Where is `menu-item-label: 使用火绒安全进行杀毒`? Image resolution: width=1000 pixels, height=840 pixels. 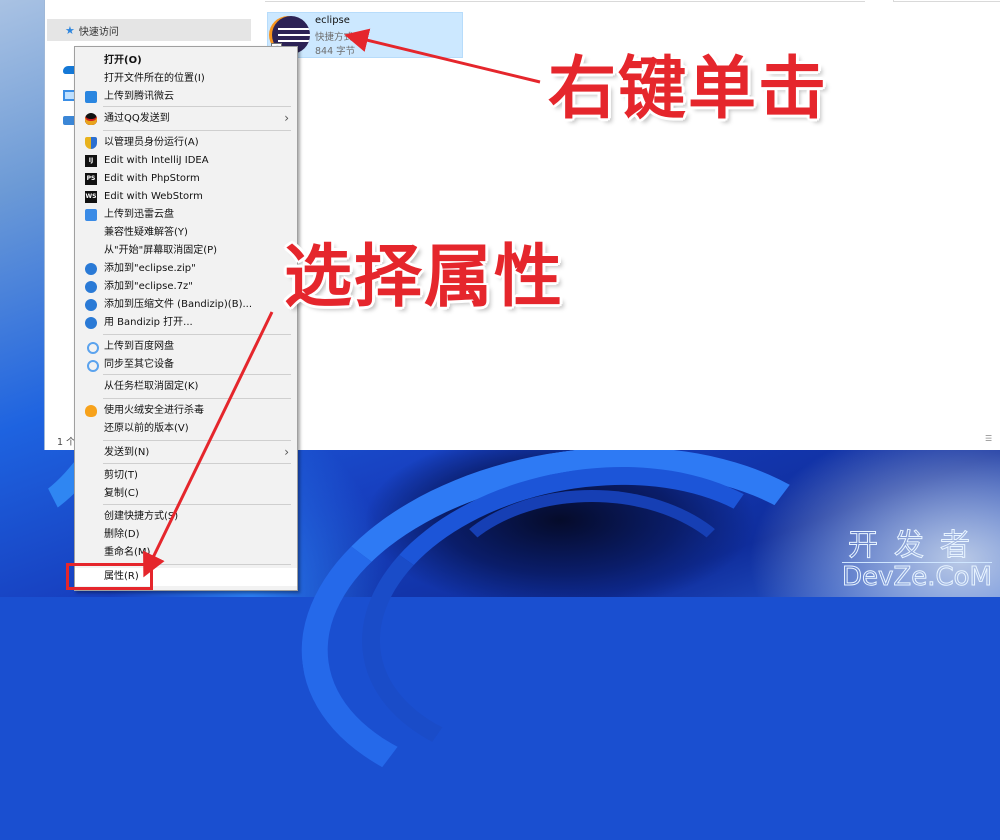
menu-item-label: 使用火绒安全进行杀毒 is located at coordinates (154, 410).